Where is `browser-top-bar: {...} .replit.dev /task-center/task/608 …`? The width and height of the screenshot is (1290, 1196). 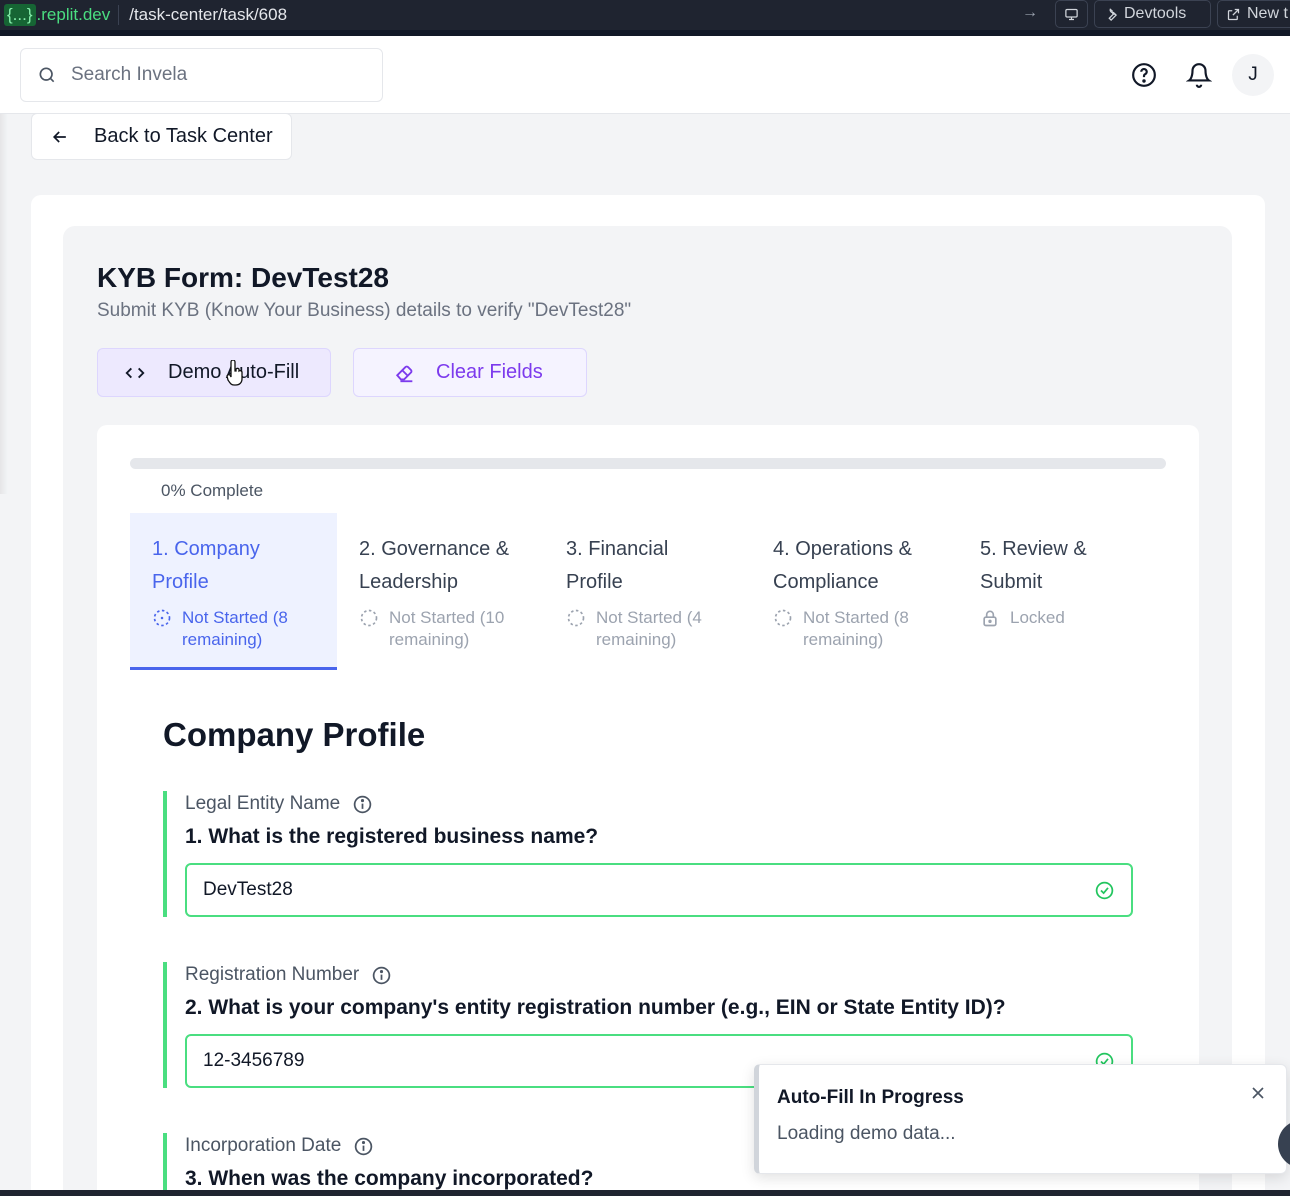 browser-top-bar: {...} .replit.dev /task-center/task/608 … is located at coordinates (645, 15).